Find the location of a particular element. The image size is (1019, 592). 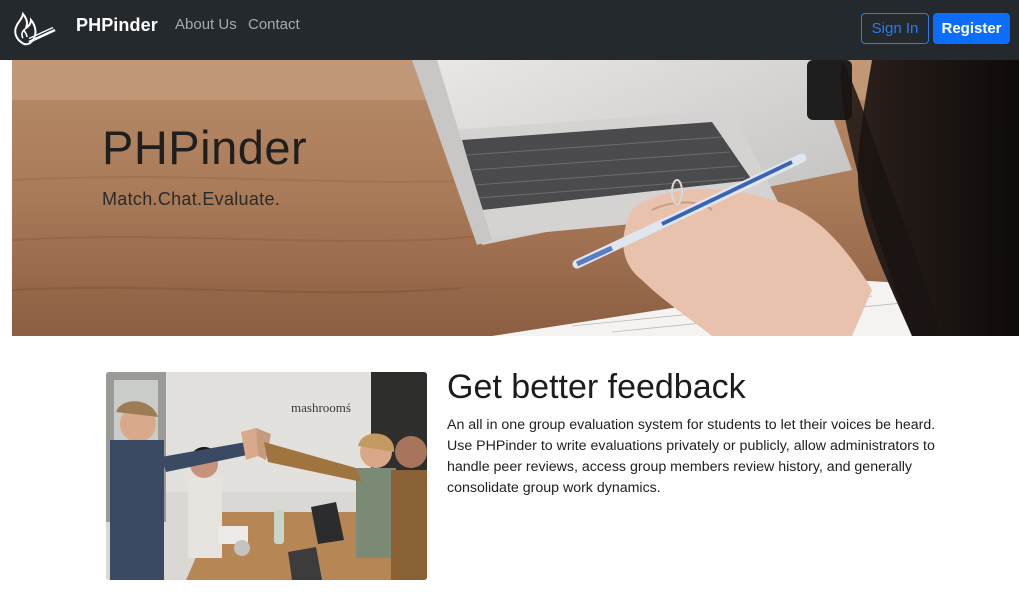

feature-title: Get better feedback is located at coordinates (596, 387).